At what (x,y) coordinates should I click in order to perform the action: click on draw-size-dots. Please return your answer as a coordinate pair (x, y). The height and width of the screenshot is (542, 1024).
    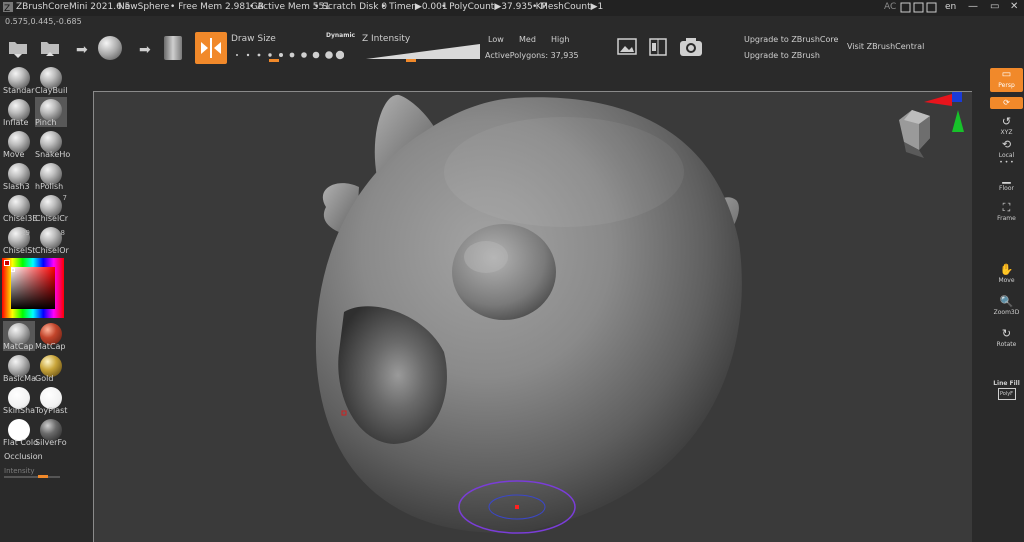
    Looking at the image, I should click on (289, 55).